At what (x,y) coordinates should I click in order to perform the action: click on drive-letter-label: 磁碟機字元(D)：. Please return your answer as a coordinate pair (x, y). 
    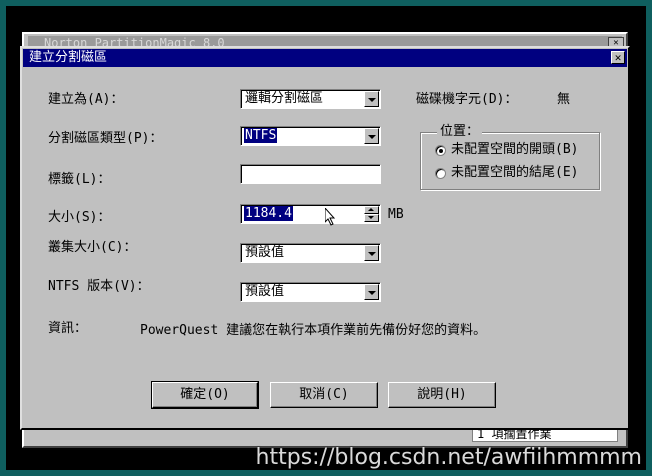
    Looking at the image, I should click on (467, 99).